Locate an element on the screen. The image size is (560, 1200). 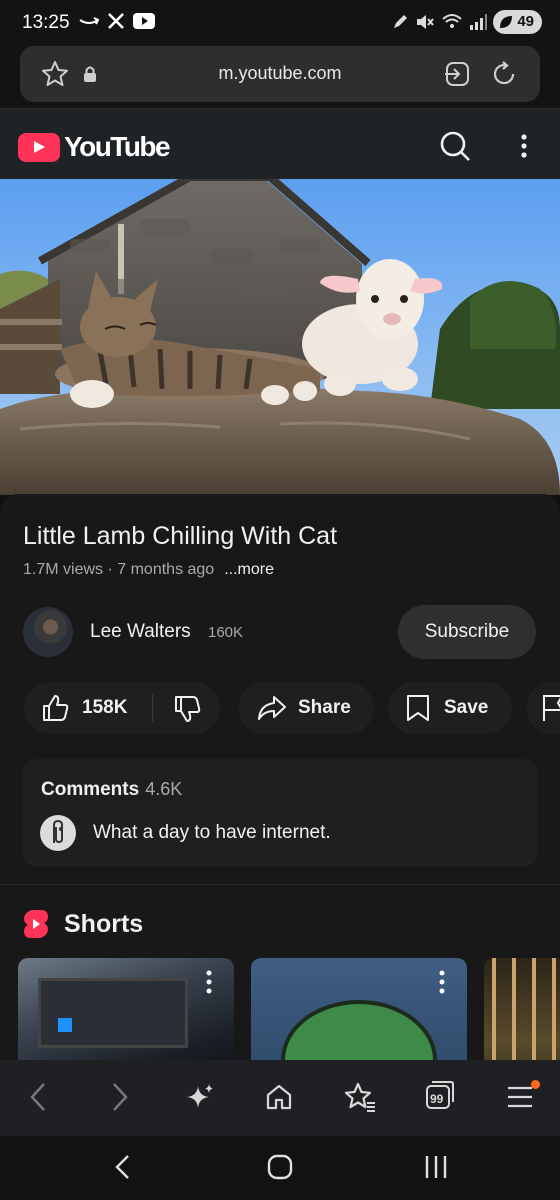
top-comment-text: What a day to have internet. is located at coordinates (212, 832).